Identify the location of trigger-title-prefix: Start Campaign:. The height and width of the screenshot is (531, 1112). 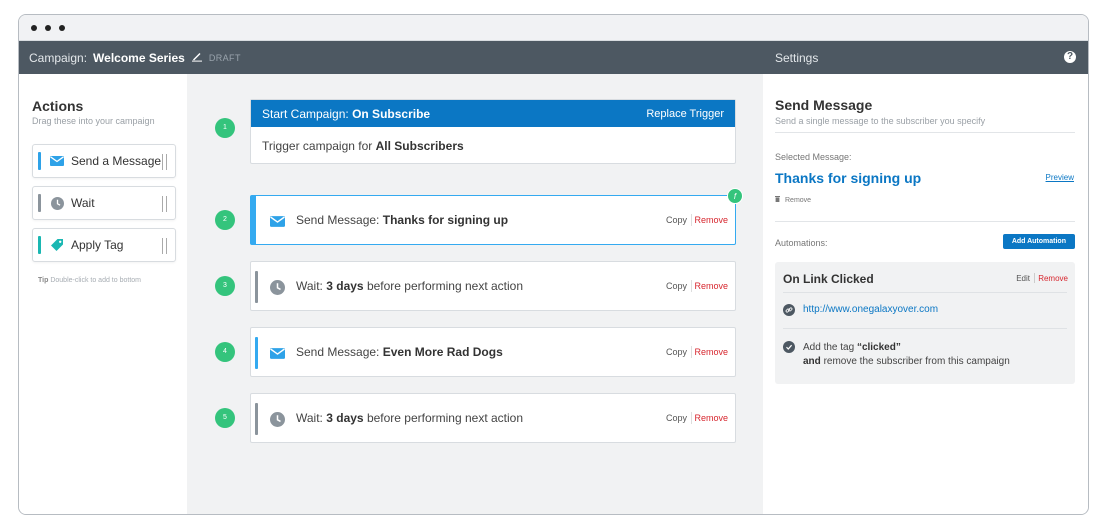
(305, 113).